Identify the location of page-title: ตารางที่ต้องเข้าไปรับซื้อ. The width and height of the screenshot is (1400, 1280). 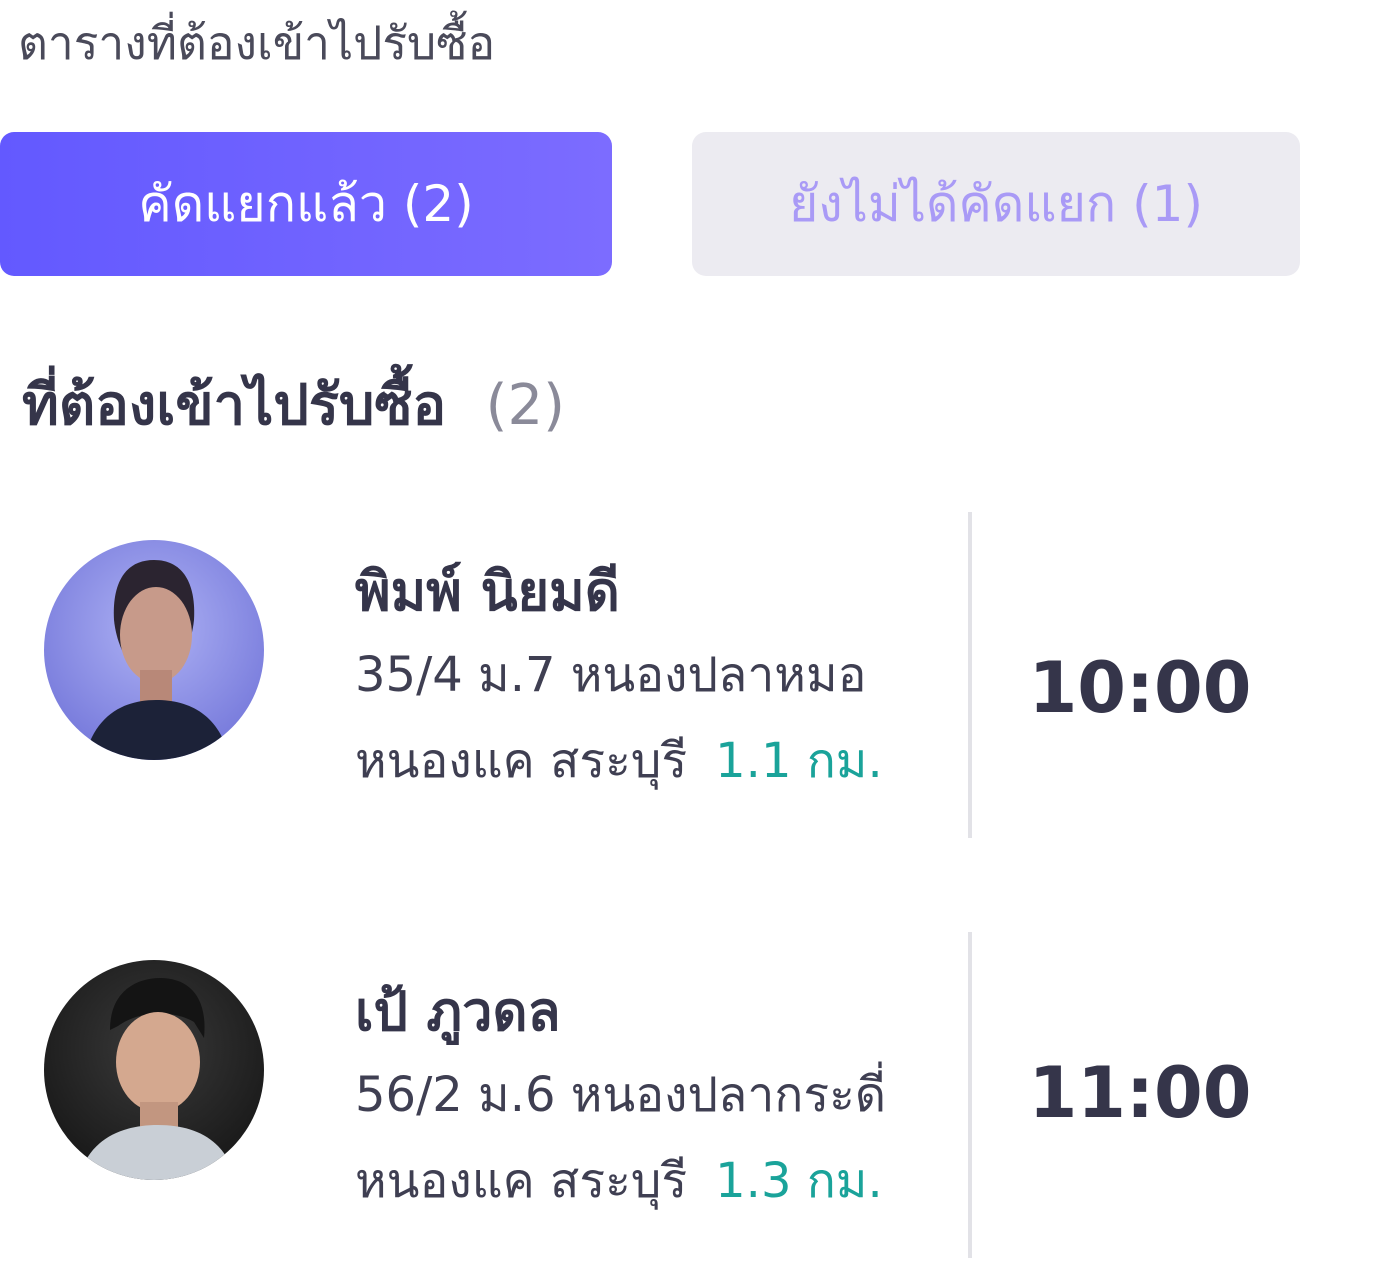
(257, 43).